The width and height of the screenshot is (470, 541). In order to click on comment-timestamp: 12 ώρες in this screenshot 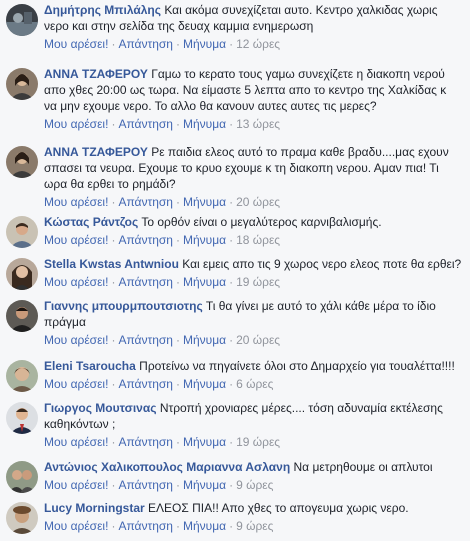, I will do `click(258, 44)`.